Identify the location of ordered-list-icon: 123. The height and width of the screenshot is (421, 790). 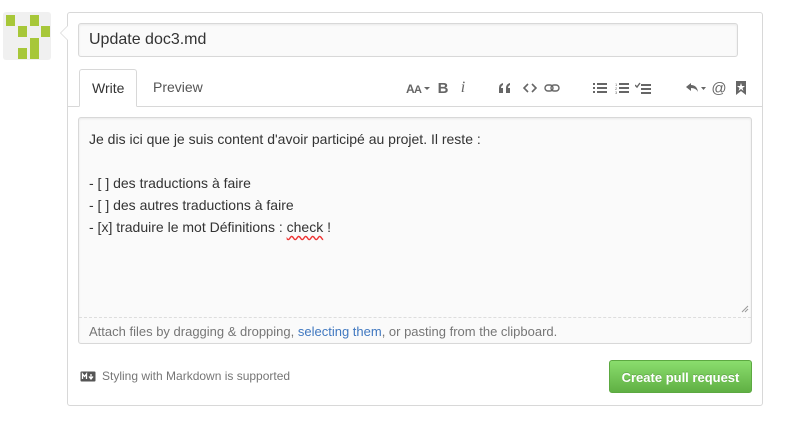
(622, 88).